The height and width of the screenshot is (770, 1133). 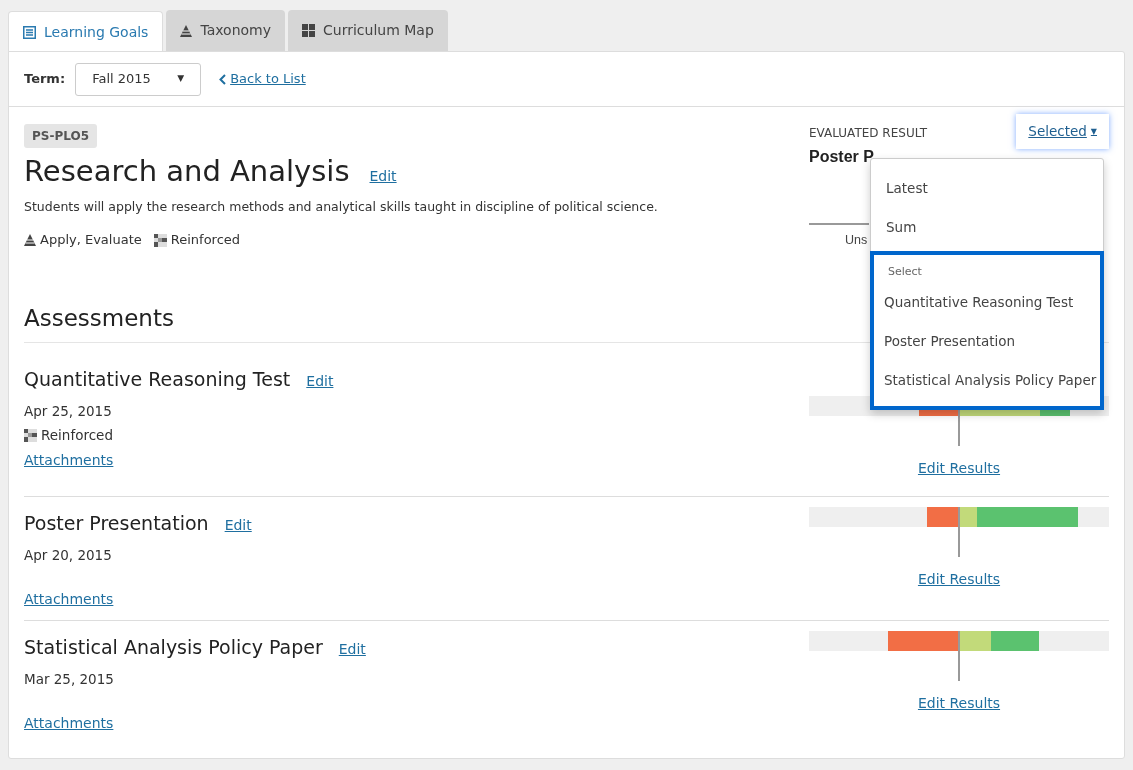 I want to click on tab: Learning Goals, so click(x=86, y=31).